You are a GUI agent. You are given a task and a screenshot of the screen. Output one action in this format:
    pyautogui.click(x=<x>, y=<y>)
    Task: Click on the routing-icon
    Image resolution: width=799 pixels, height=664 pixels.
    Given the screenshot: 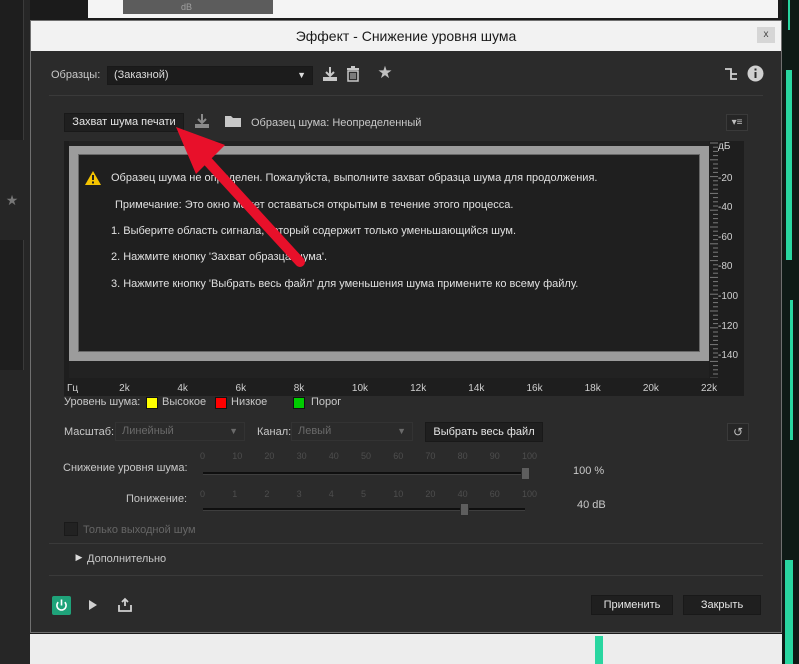 What is the action you would take?
    pyautogui.click(x=731, y=74)
    